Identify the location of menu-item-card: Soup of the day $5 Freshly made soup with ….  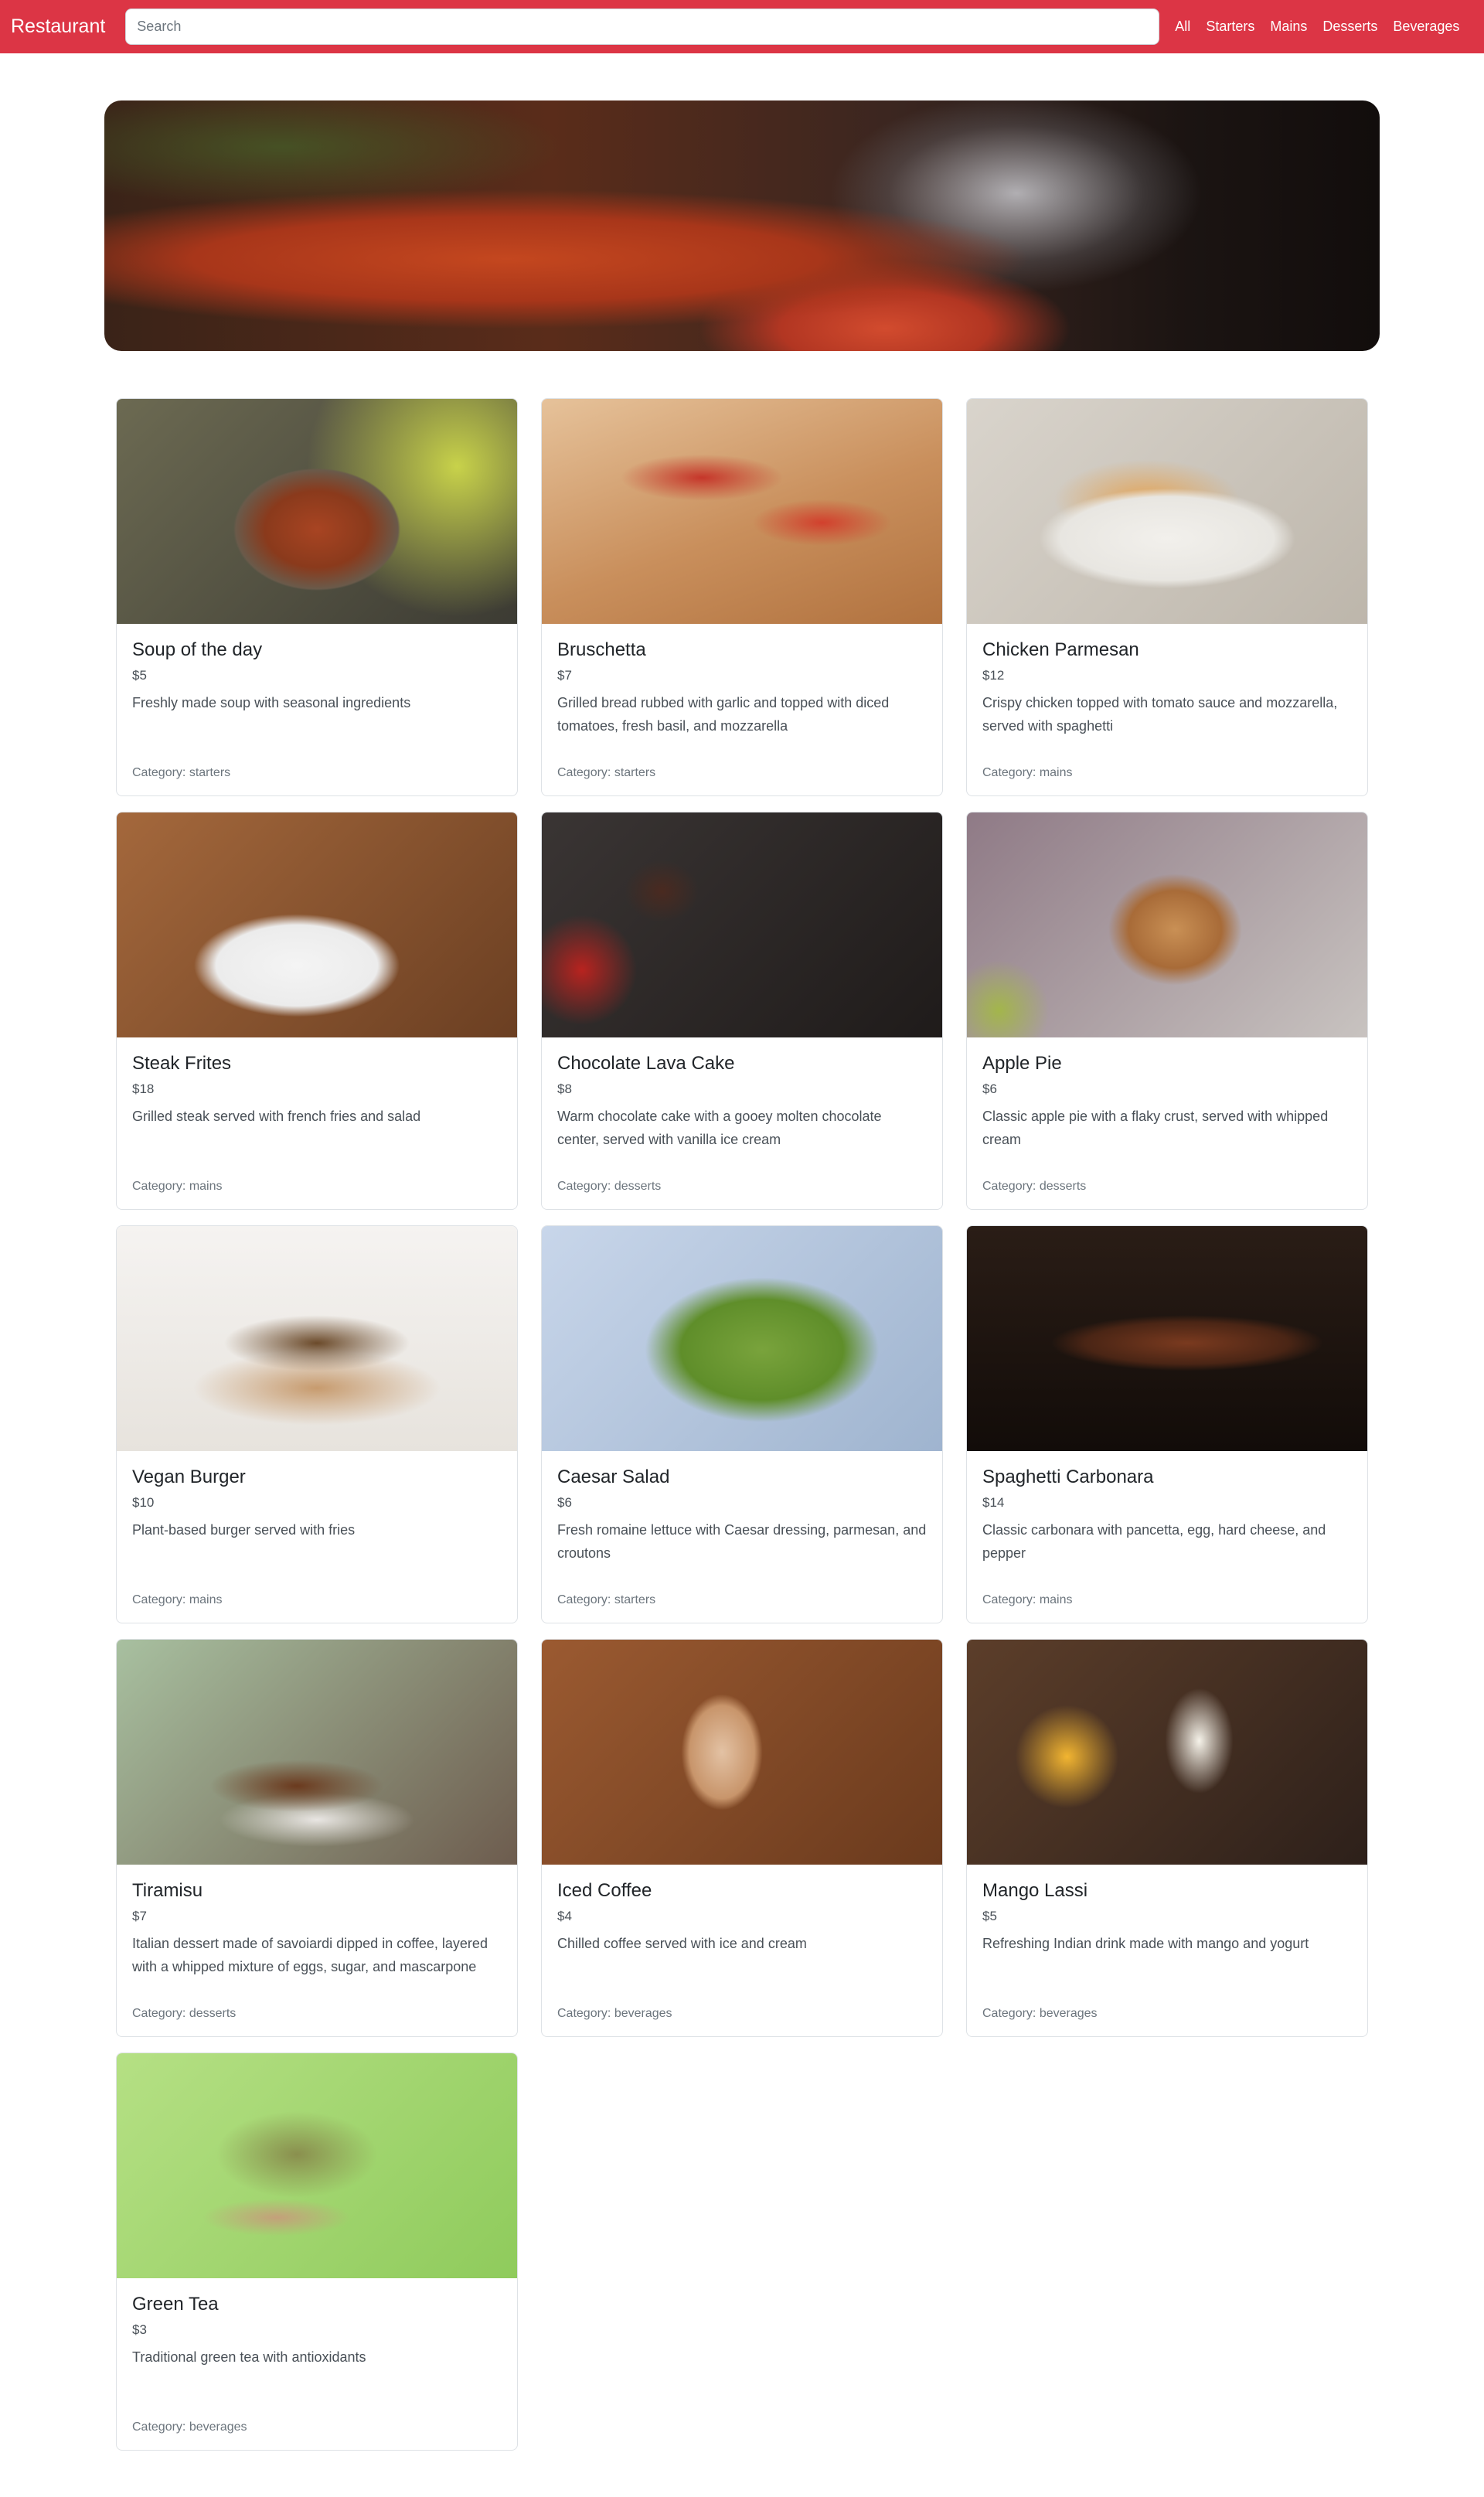
(317, 597).